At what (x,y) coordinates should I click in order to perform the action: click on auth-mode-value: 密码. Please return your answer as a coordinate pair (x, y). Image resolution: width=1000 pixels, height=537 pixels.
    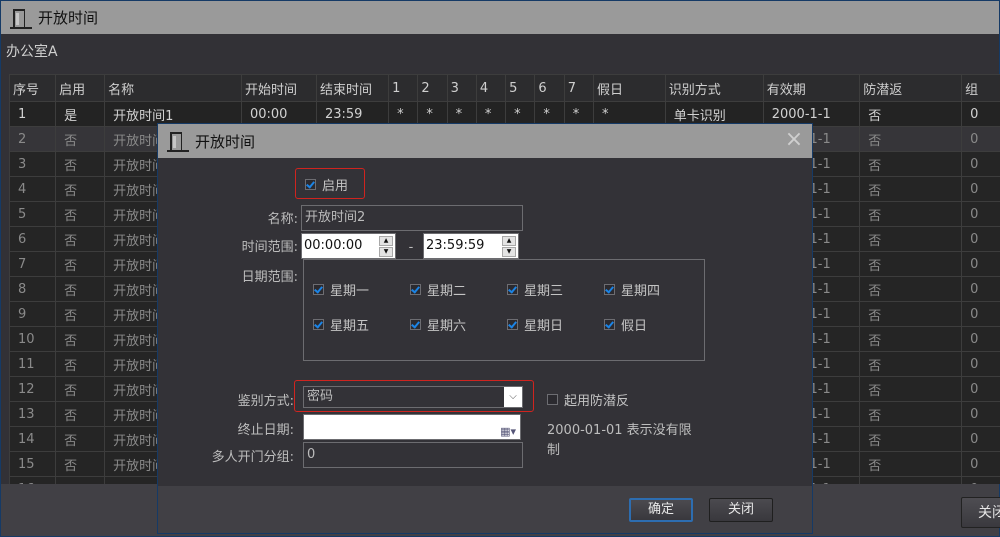
    Looking at the image, I should click on (320, 396).